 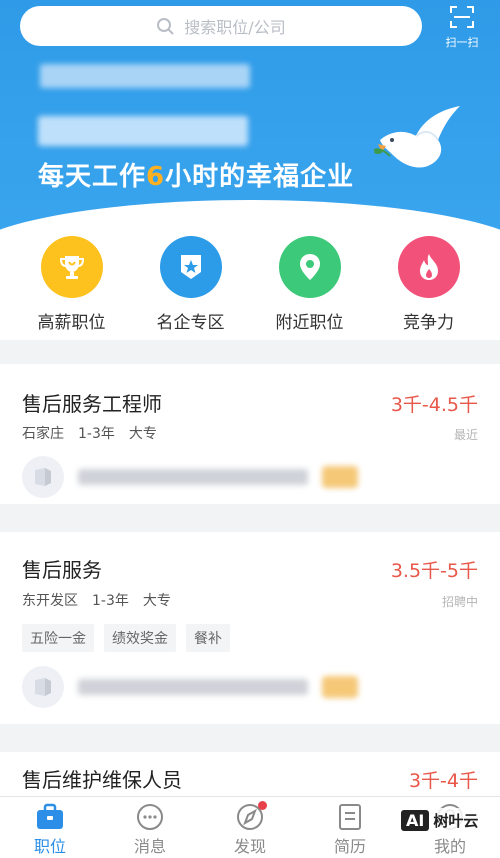 I want to click on quick-link-label: 高薪职位, so click(x=71, y=323).